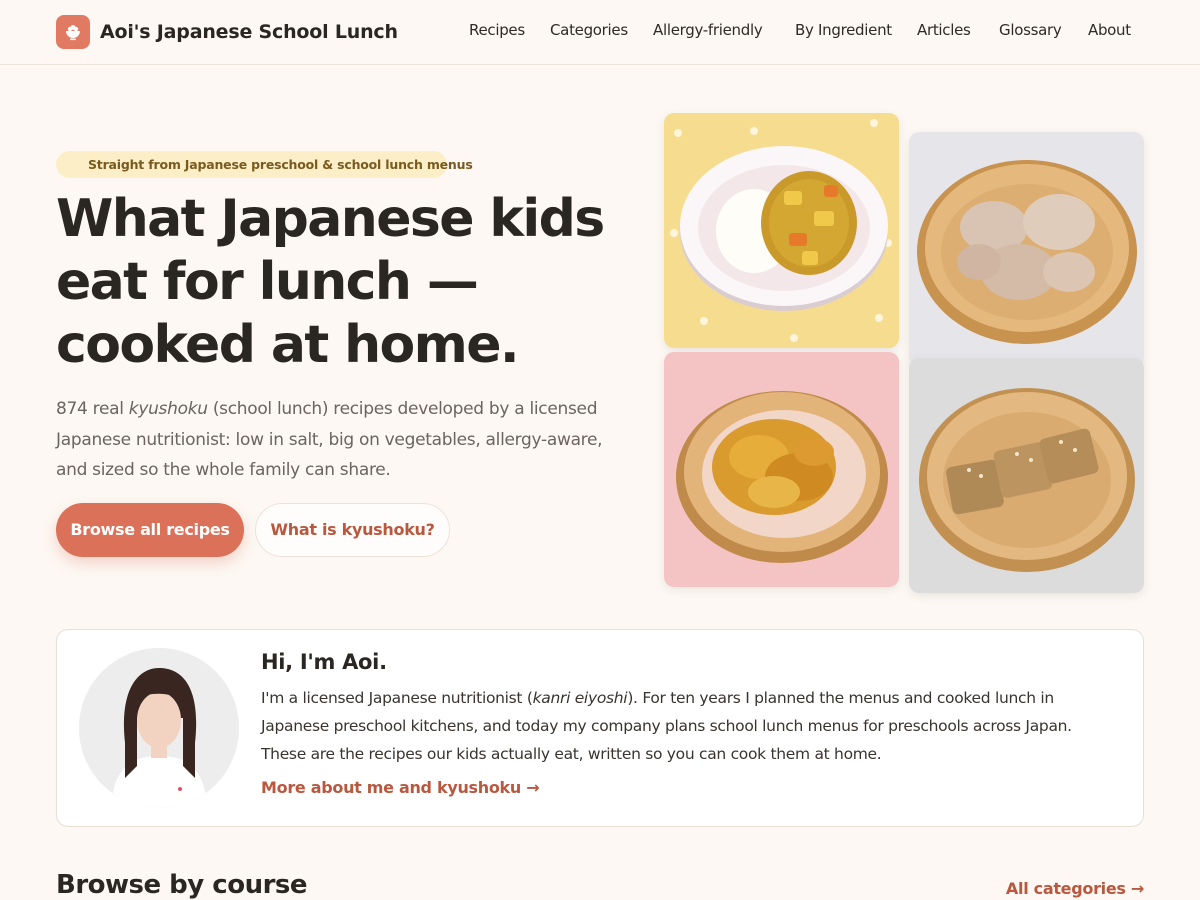 Image resolution: width=1200 pixels, height=900 pixels. Describe the element at coordinates (580, 698) in the screenshot. I see `term-kanri-eiyoshi: kanri eiyoshi` at that location.